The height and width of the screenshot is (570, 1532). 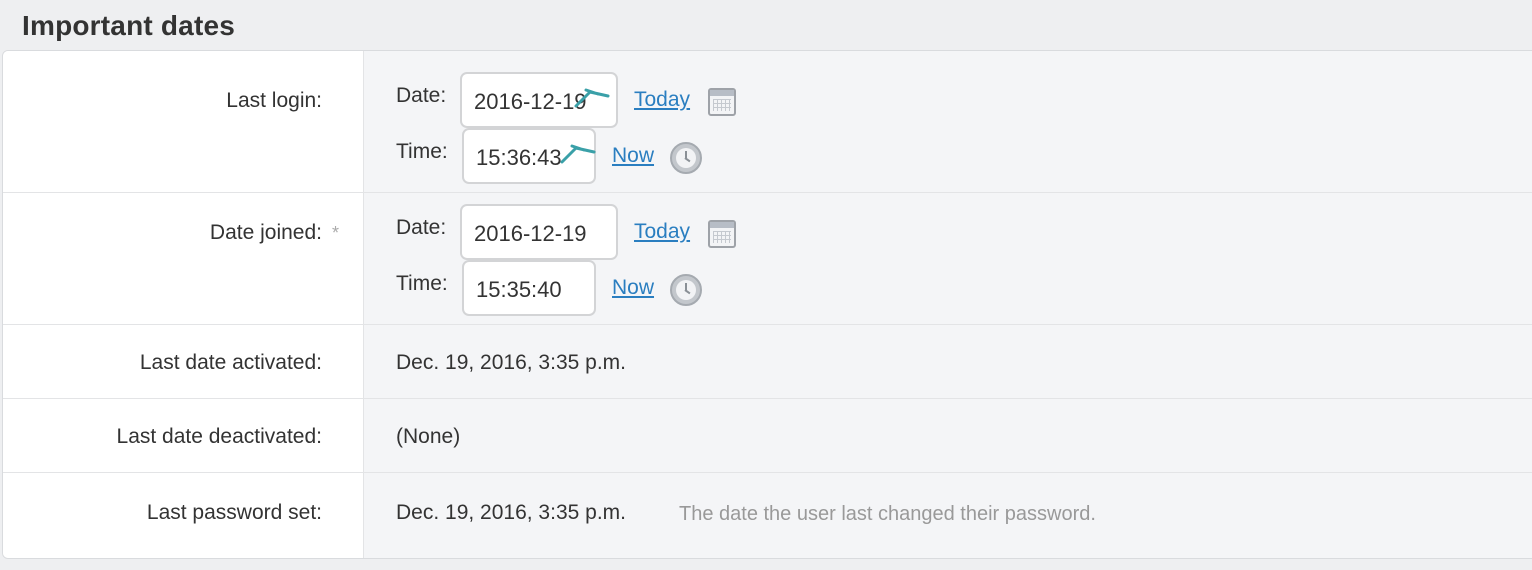 What do you see at coordinates (767, 436) in the screenshot?
I see `row-last-date-deactivated: Last date deactivated: (None)` at bounding box center [767, 436].